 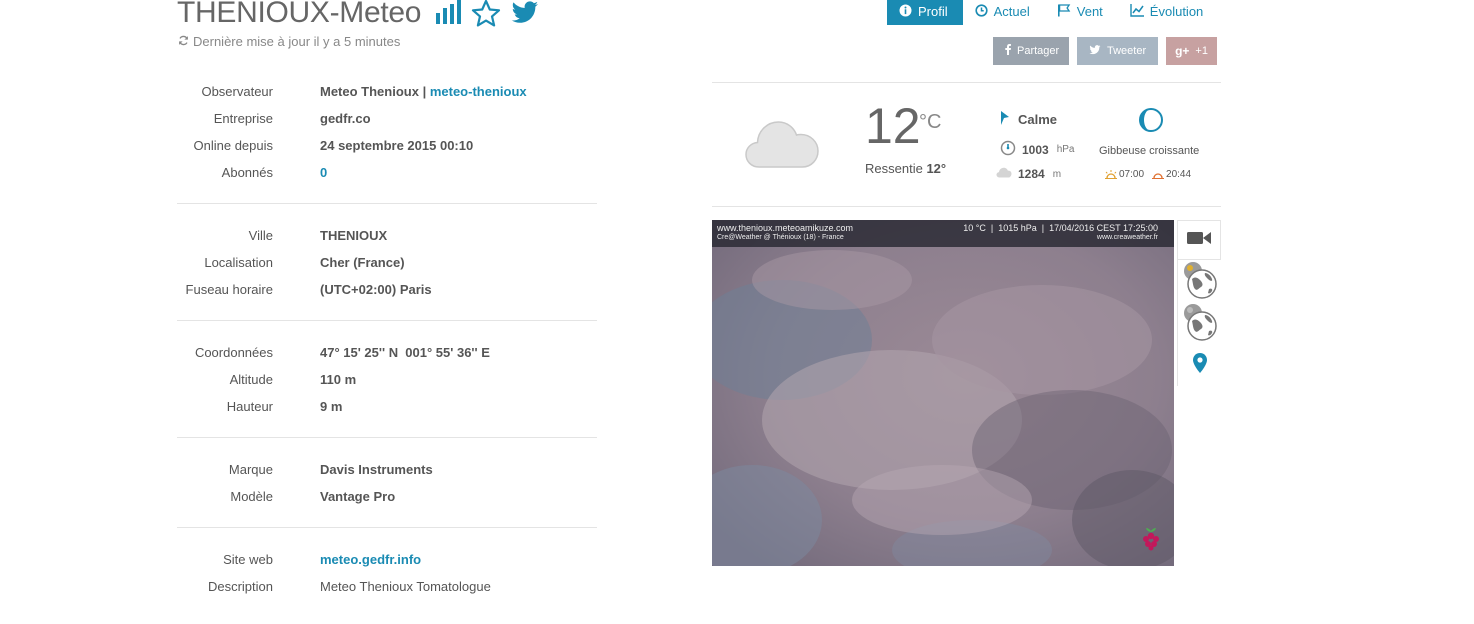 I want to click on last-update-text: Dernière mise à jour il y a 5 minutes, so click(x=297, y=41).